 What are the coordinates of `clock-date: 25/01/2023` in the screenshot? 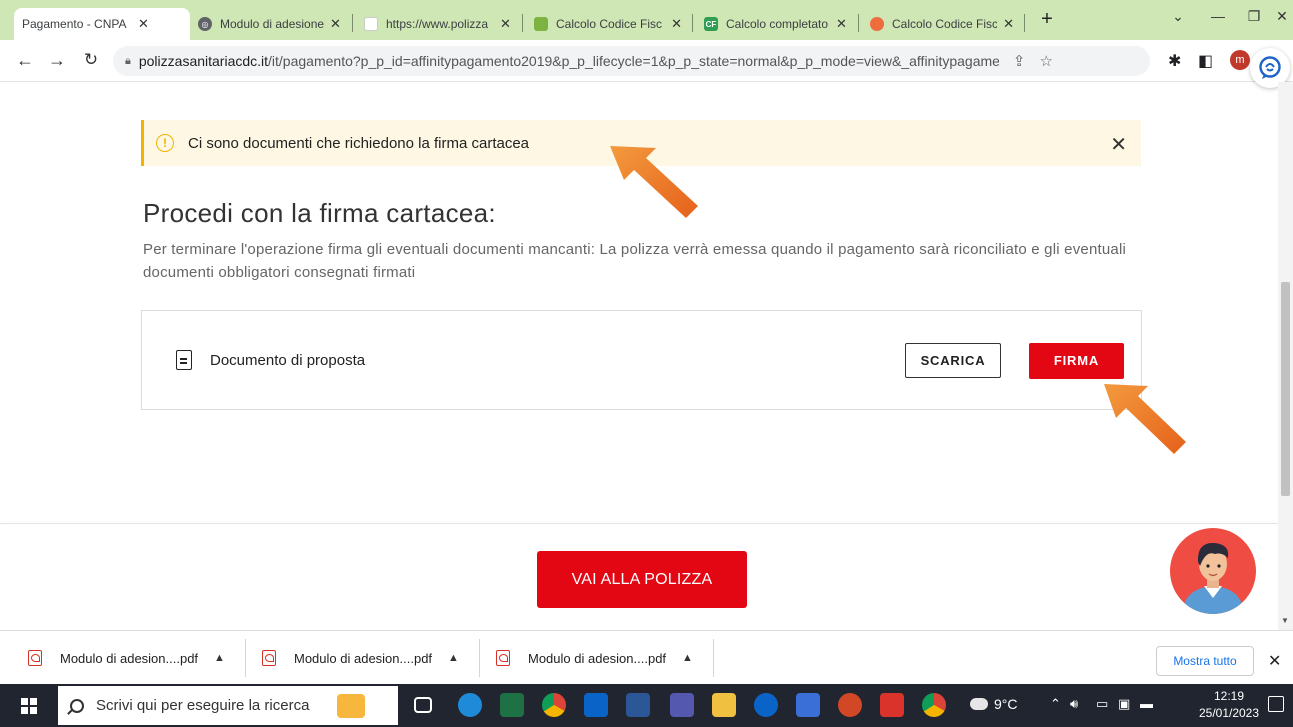 It's located at (1229, 713).